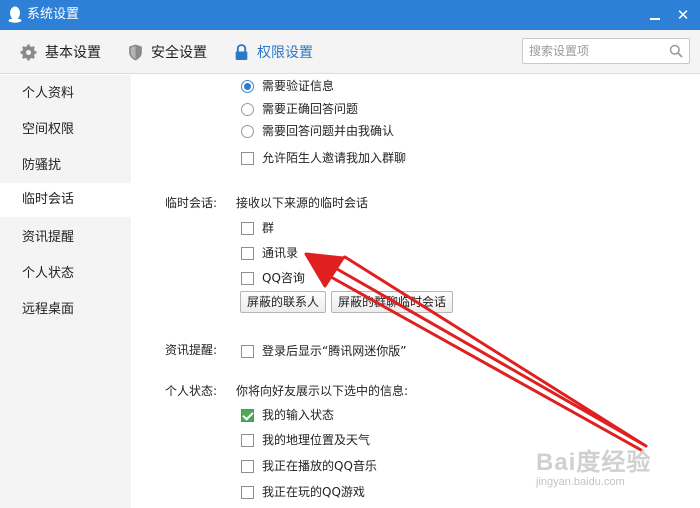  I want to click on option-label: 我的地理位置及天气, so click(316, 440).